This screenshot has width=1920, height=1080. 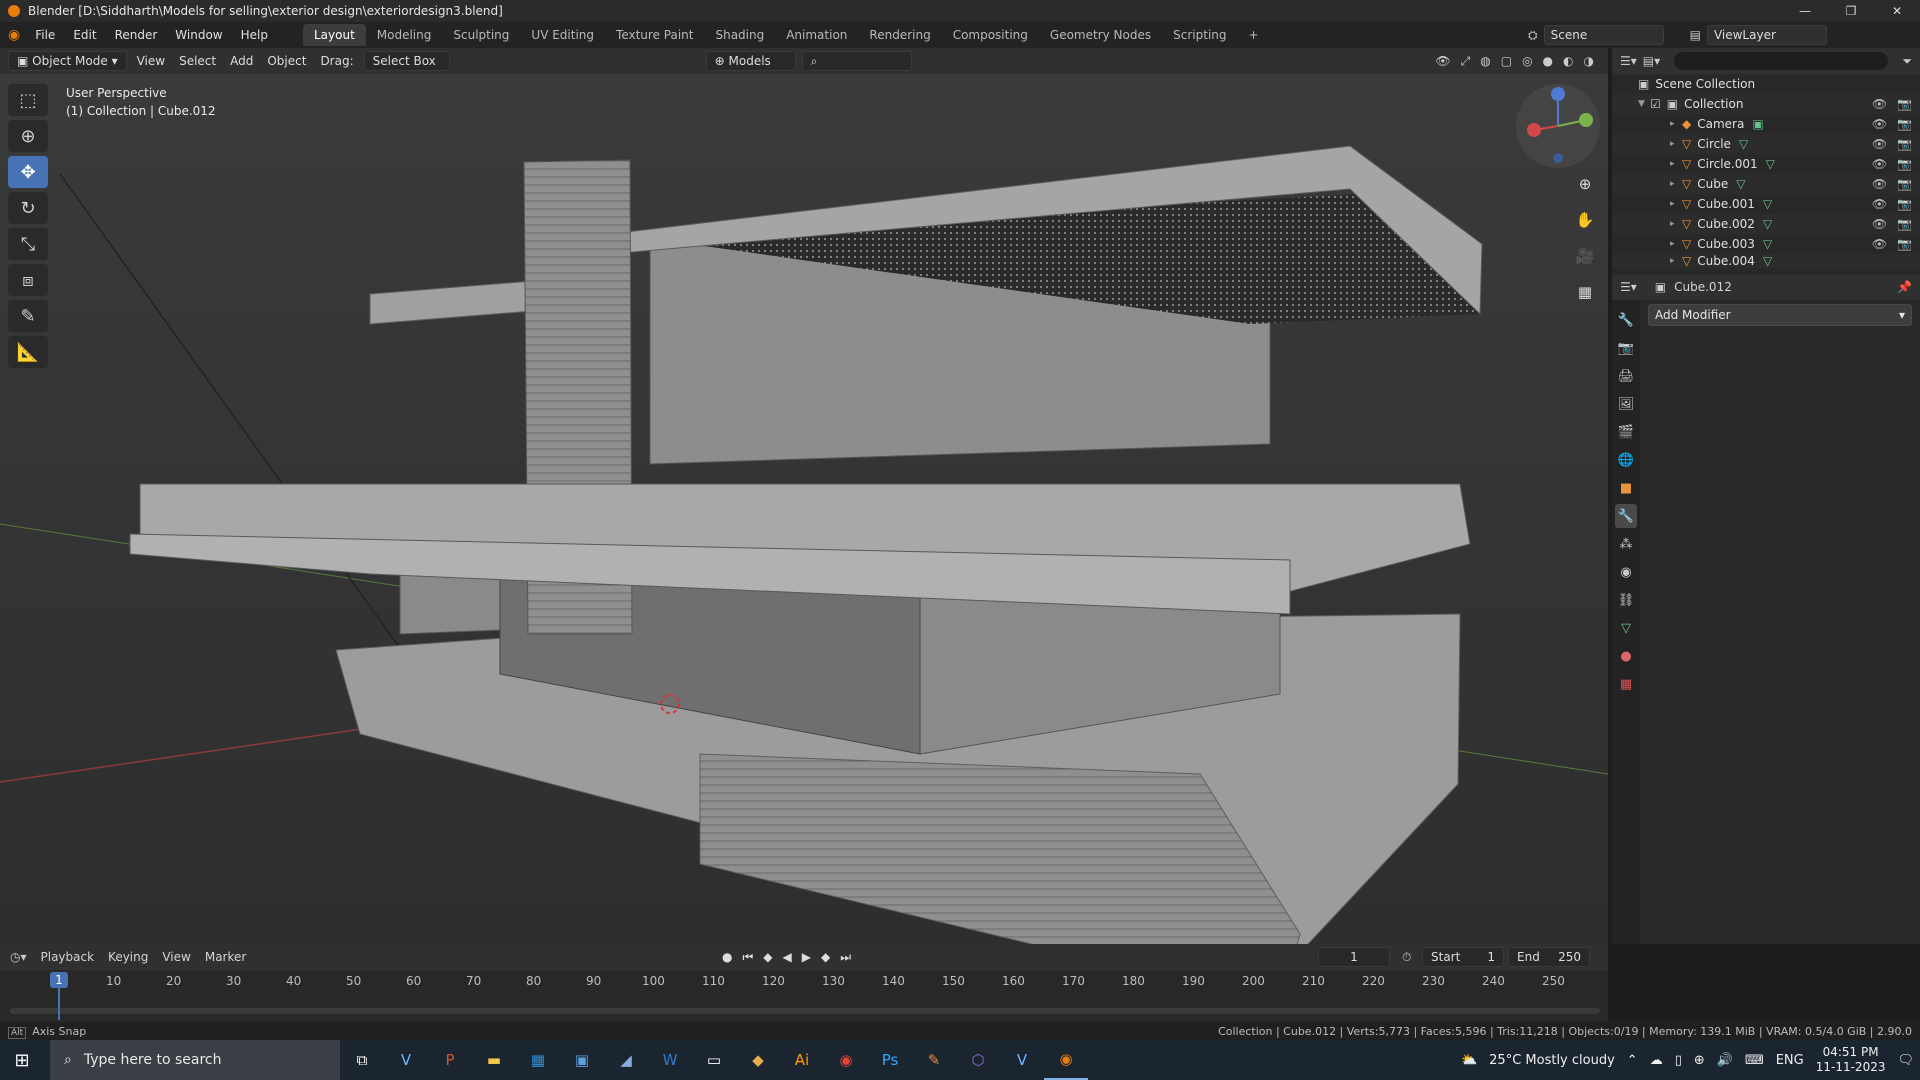 I want to click on scale-tool-icon: ⤡, so click(x=28, y=244).